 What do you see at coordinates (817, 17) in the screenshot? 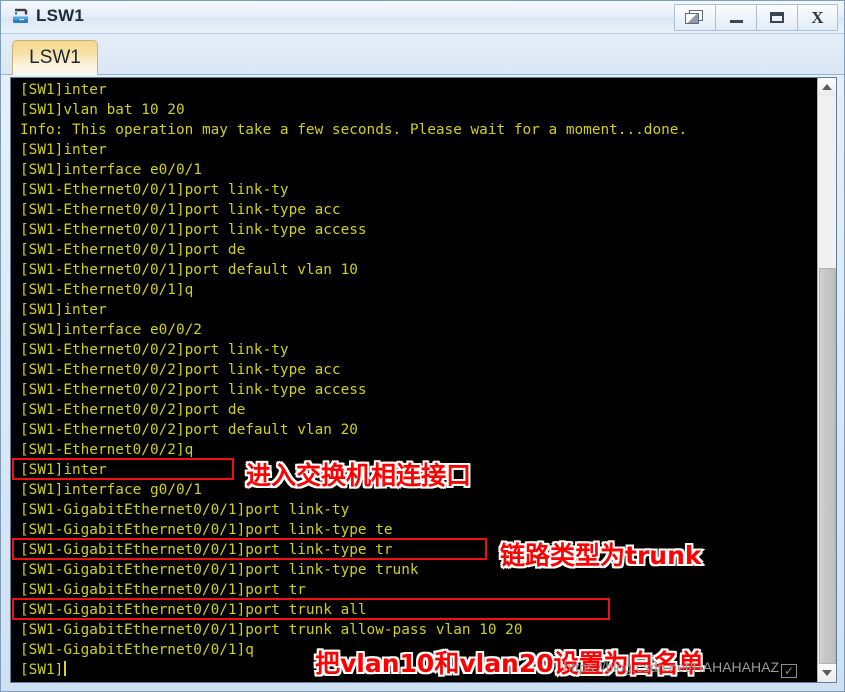
I see `close-button: X` at bounding box center [817, 17].